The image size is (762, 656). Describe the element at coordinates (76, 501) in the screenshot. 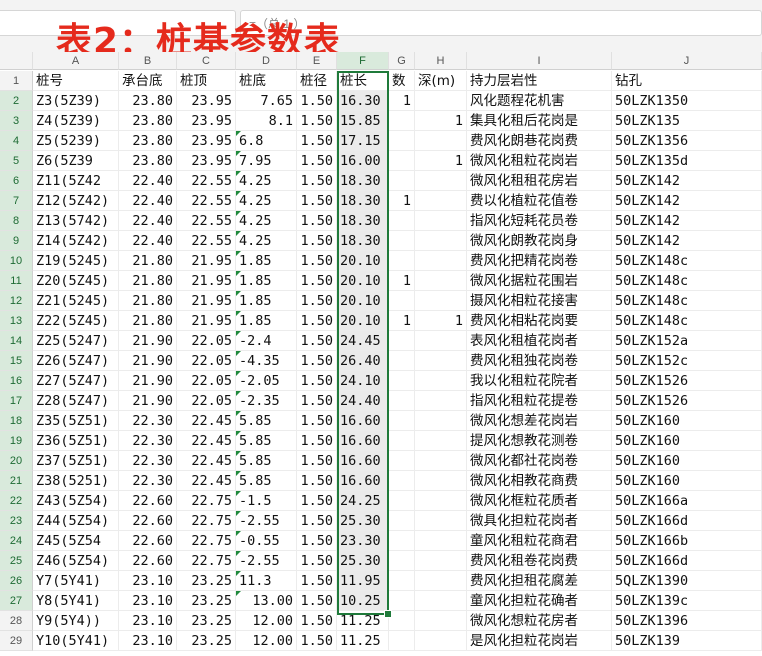

I see `table-cell-a: Z43(5Z54)` at that location.